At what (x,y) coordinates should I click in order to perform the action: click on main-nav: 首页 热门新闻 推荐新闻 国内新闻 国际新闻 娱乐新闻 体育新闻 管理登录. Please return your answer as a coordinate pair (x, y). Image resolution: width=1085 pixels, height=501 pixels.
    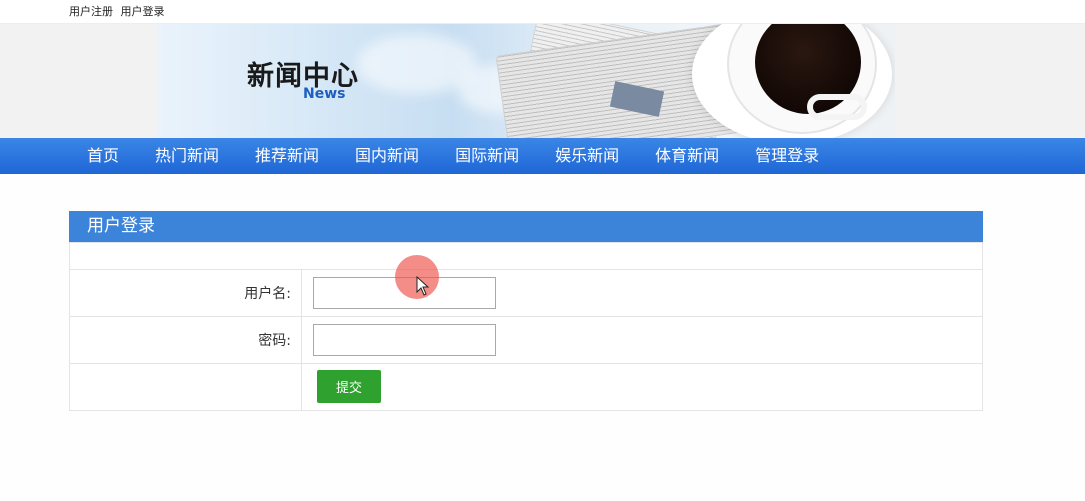
    Looking at the image, I should click on (542, 156).